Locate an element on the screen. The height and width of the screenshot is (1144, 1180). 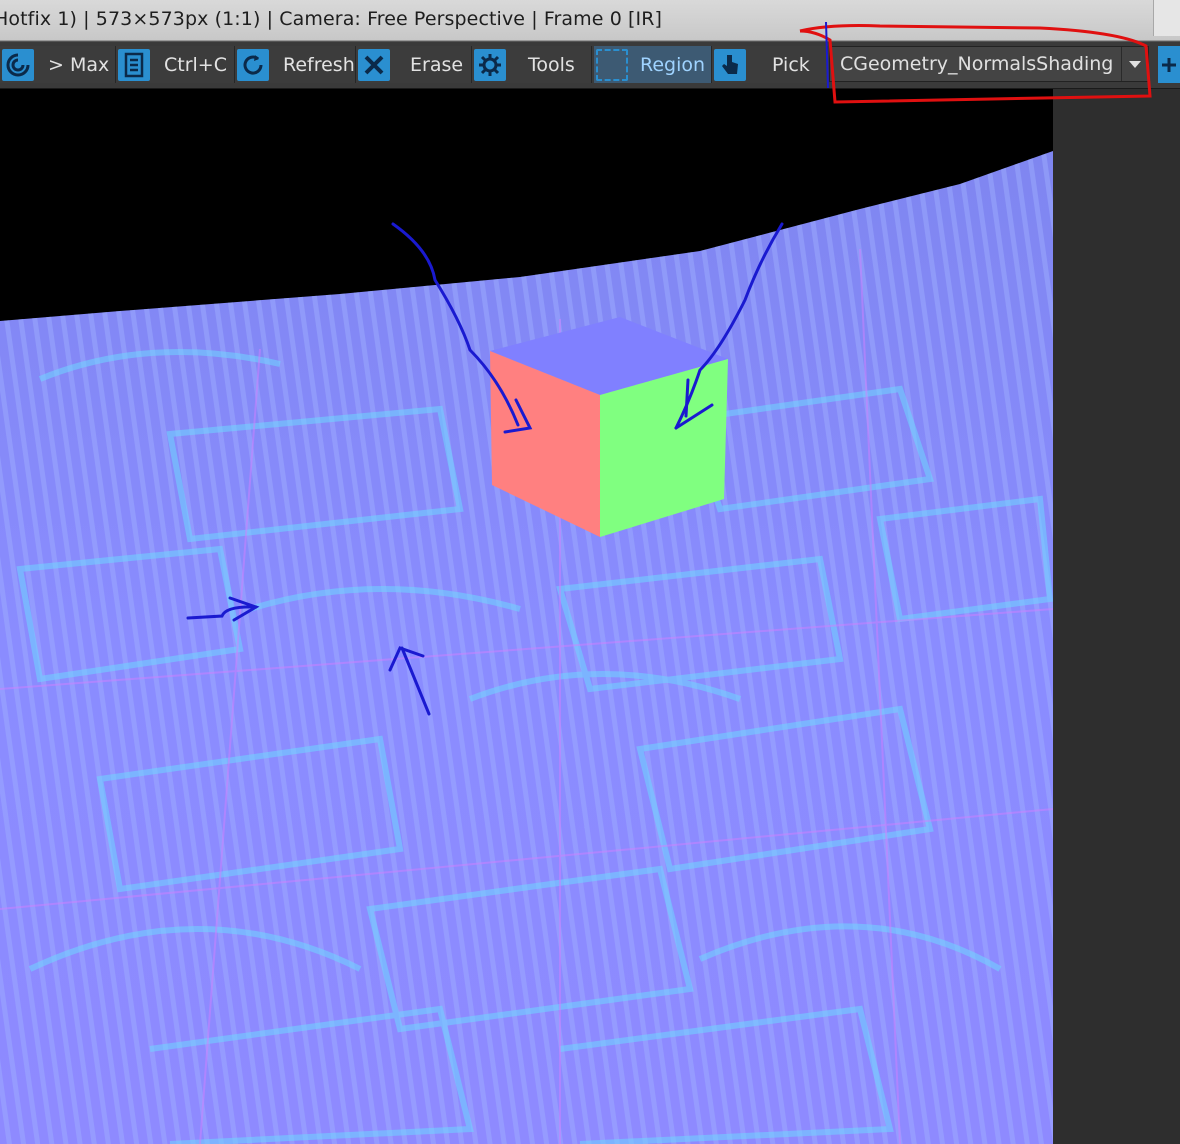
vray-logo-icon is located at coordinates (18, 64).